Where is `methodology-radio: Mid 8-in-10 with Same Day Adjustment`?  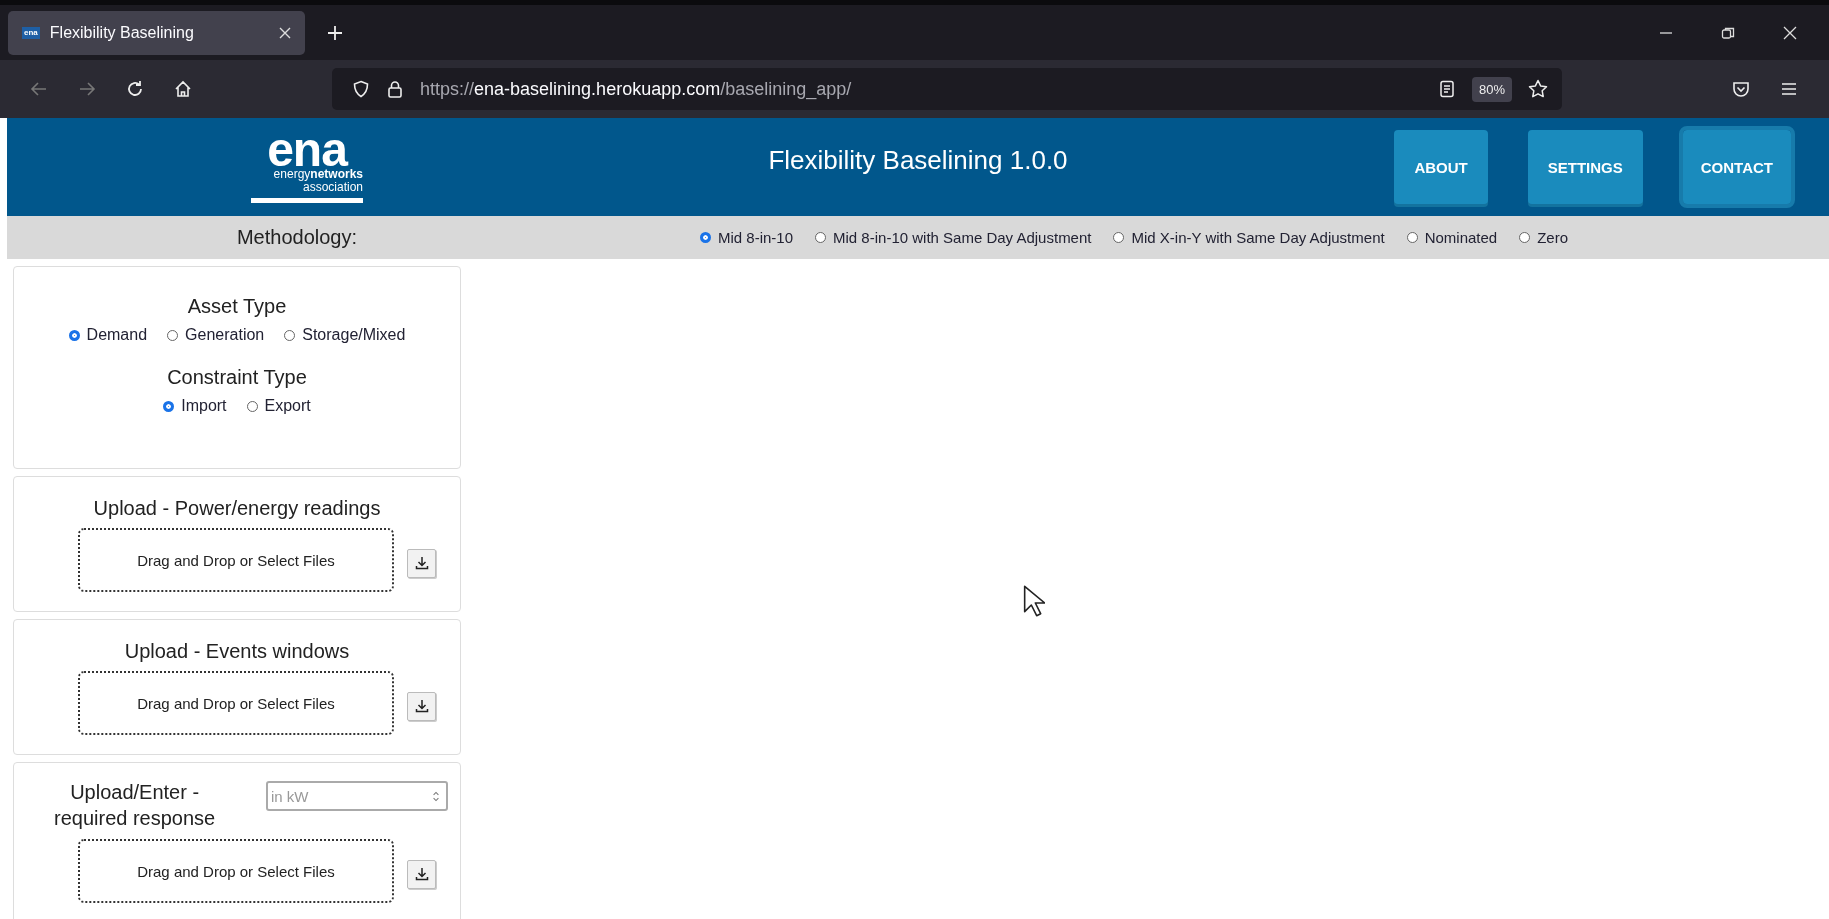 methodology-radio: Mid 8-in-10 with Same Day Adjustment is located at coordinates (953, 237).